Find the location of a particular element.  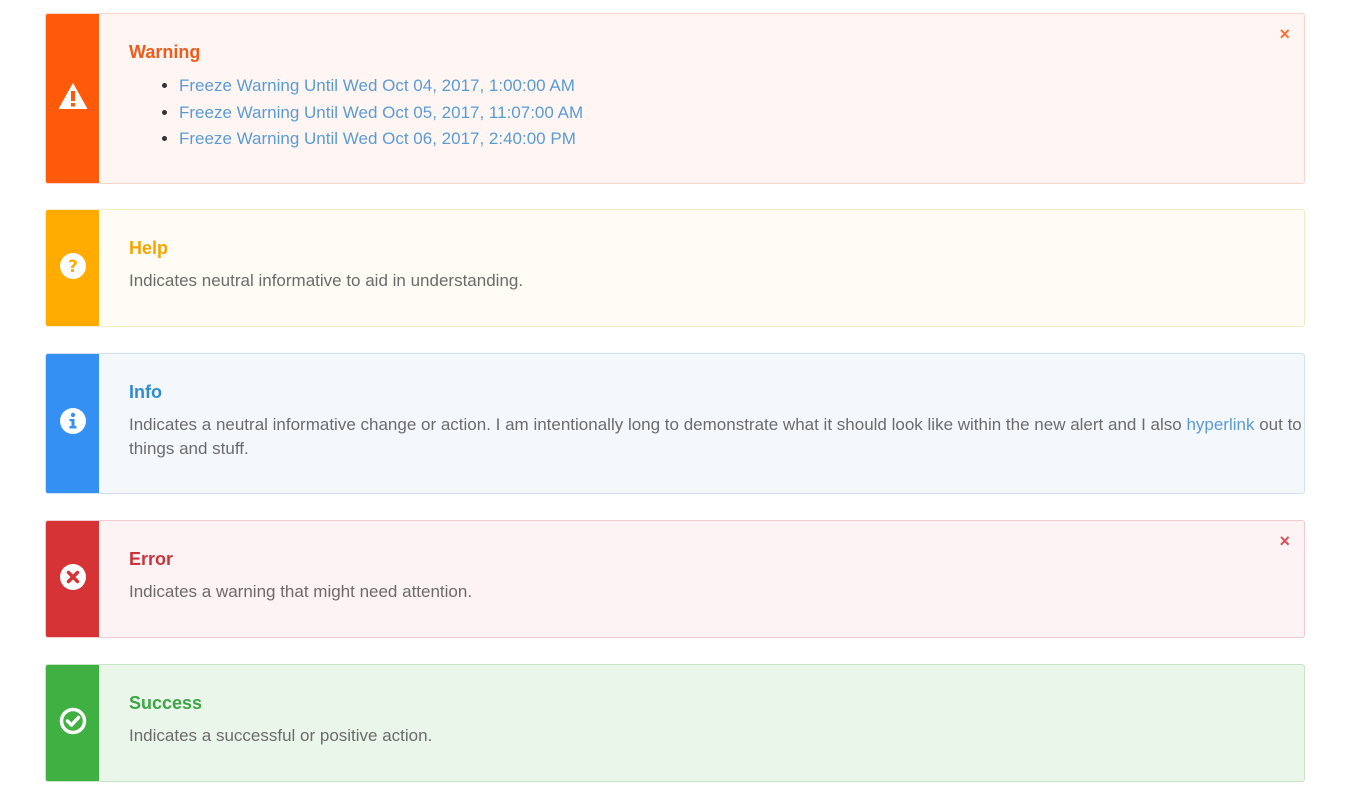

success-alert-title: Success is located at coordinates (166, 703).